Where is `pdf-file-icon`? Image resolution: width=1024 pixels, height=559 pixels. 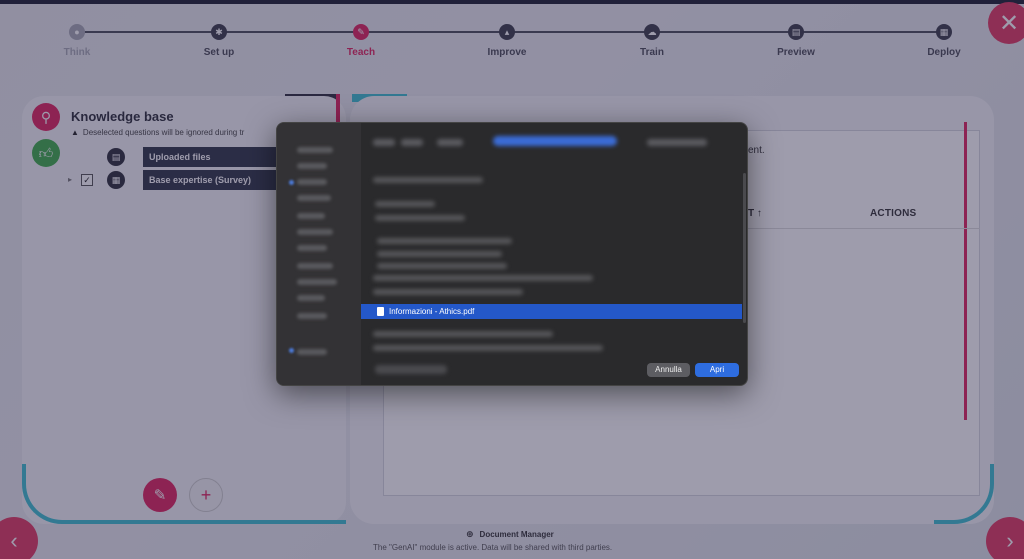 pdf-file-icon is located at coordinates (380, 311).